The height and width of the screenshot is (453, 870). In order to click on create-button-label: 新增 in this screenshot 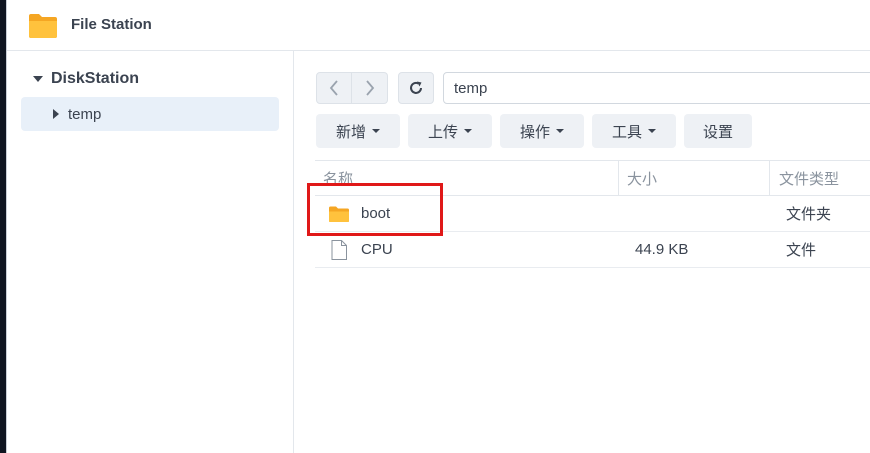, I will do `click(350, 131)`.